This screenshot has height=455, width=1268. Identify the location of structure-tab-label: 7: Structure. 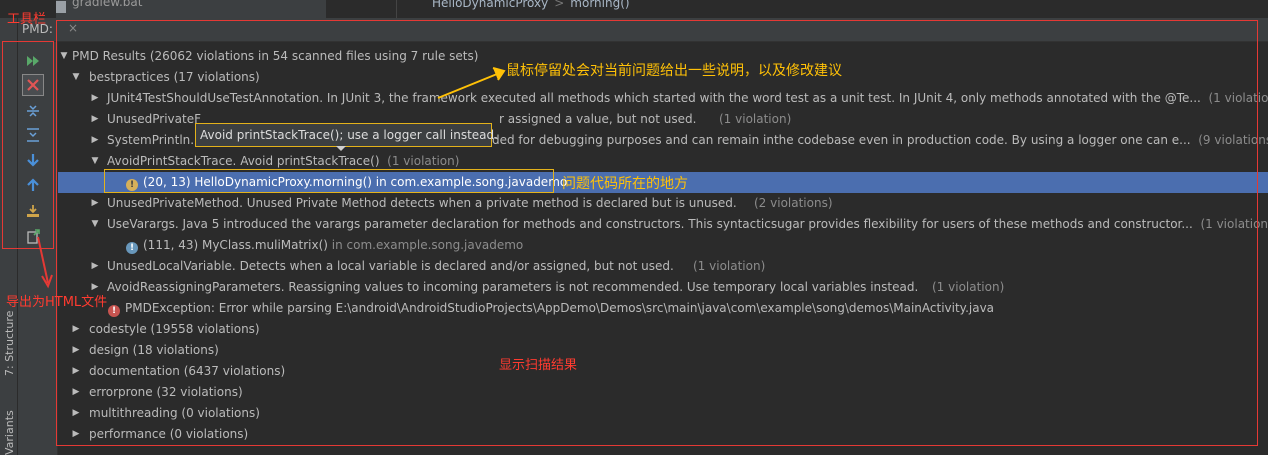
(9, 343).